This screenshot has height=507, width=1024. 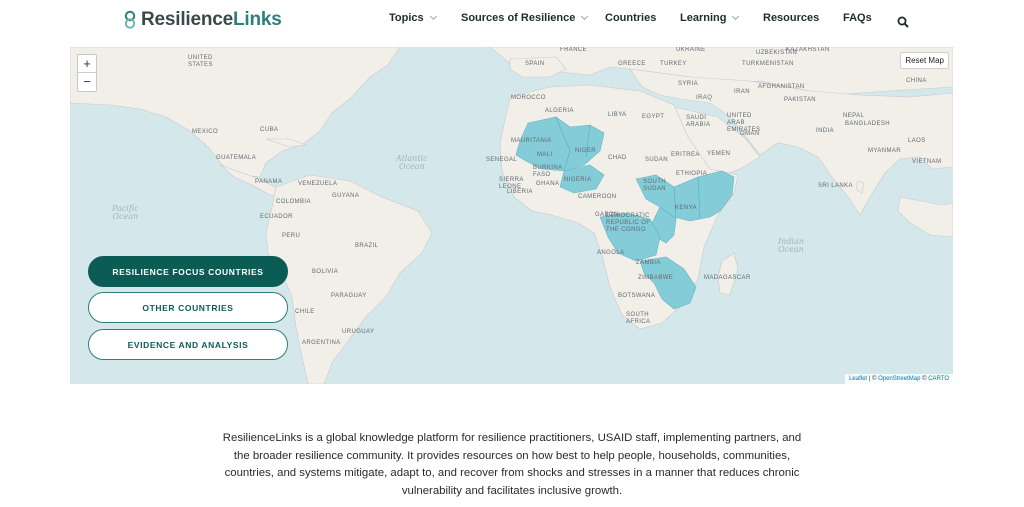 I want to click on map-label: KENYA, so click(x=686, y=208).